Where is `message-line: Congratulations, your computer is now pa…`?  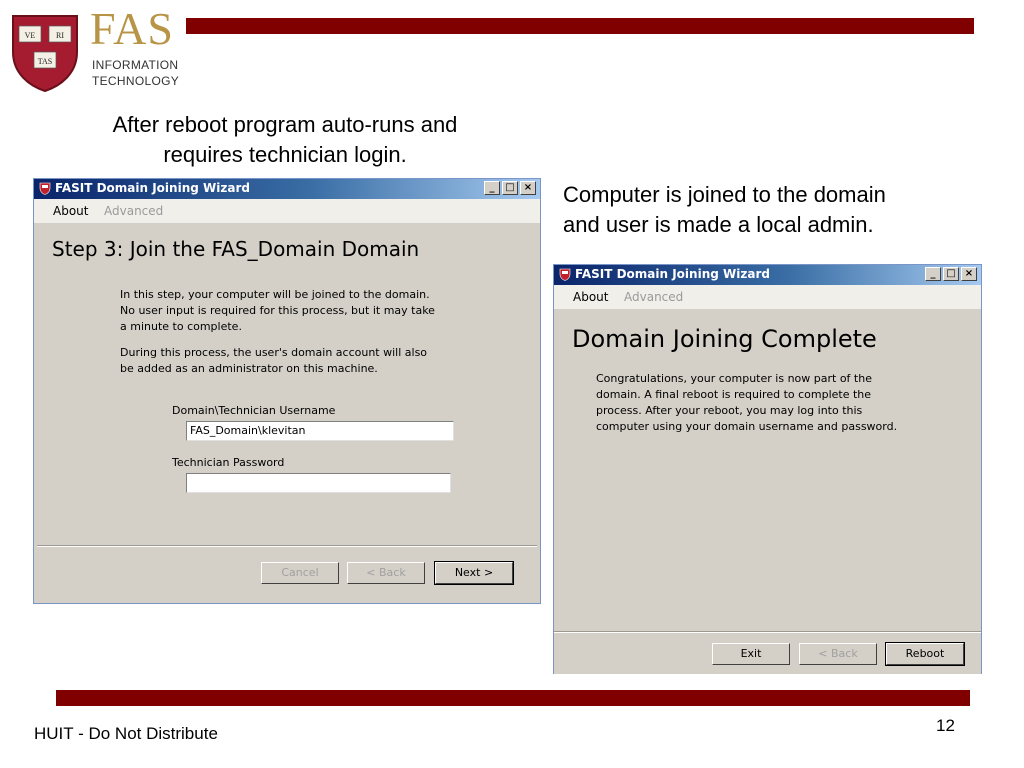
message-line: Congratulations, your computer is now pa… is located at coordinates (734, 378).